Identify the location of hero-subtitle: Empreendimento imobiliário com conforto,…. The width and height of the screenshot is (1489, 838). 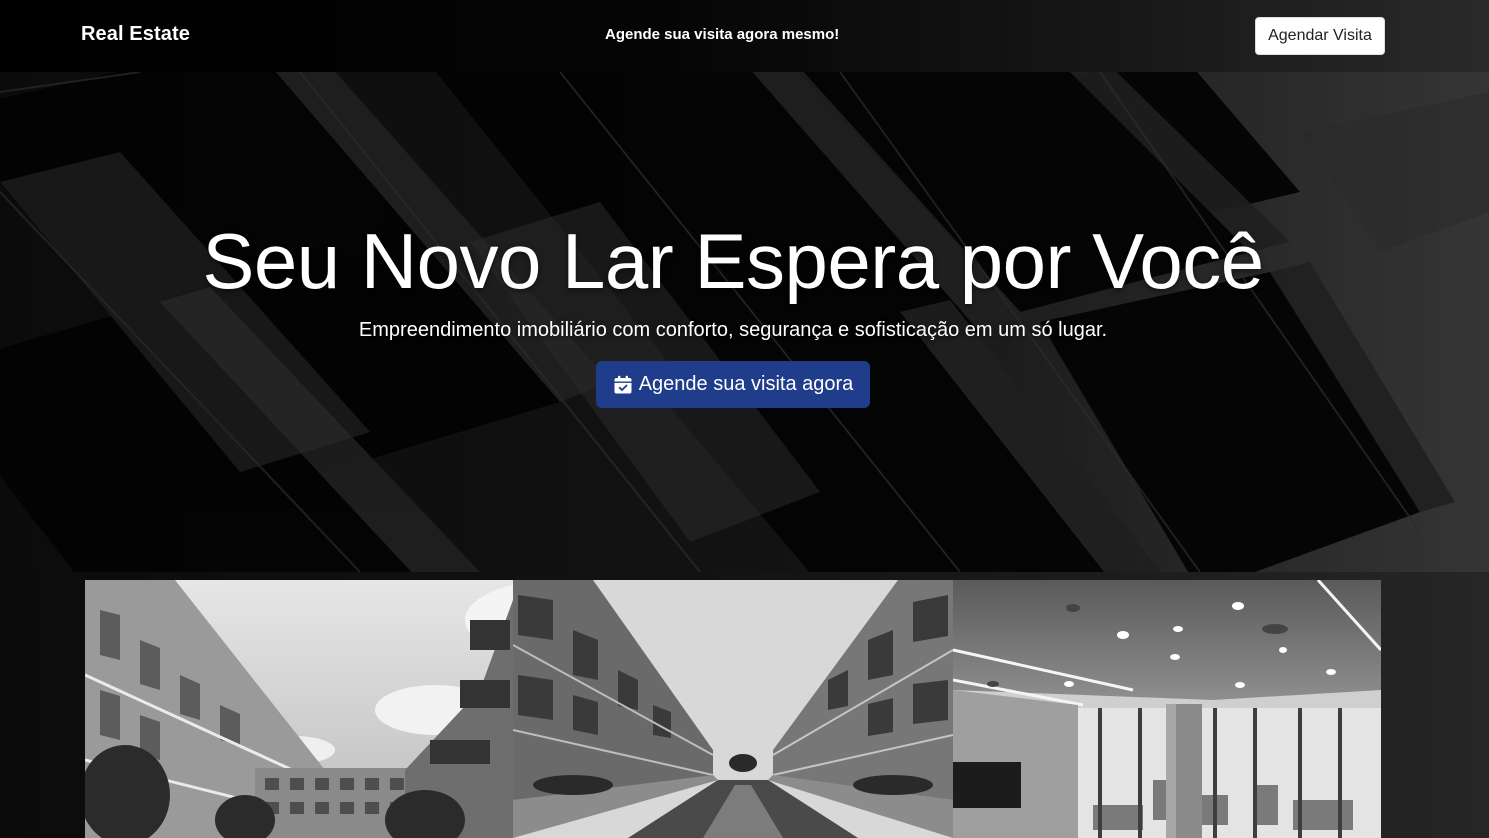
(733, 330).